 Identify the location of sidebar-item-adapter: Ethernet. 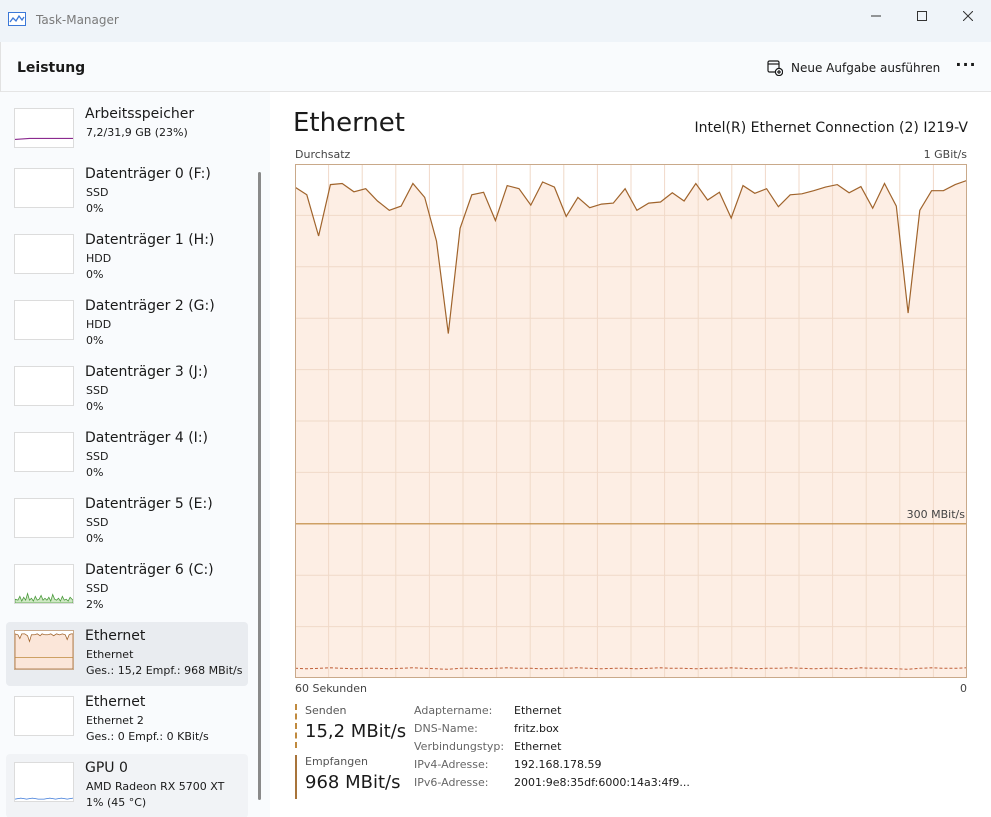
(110, 654).